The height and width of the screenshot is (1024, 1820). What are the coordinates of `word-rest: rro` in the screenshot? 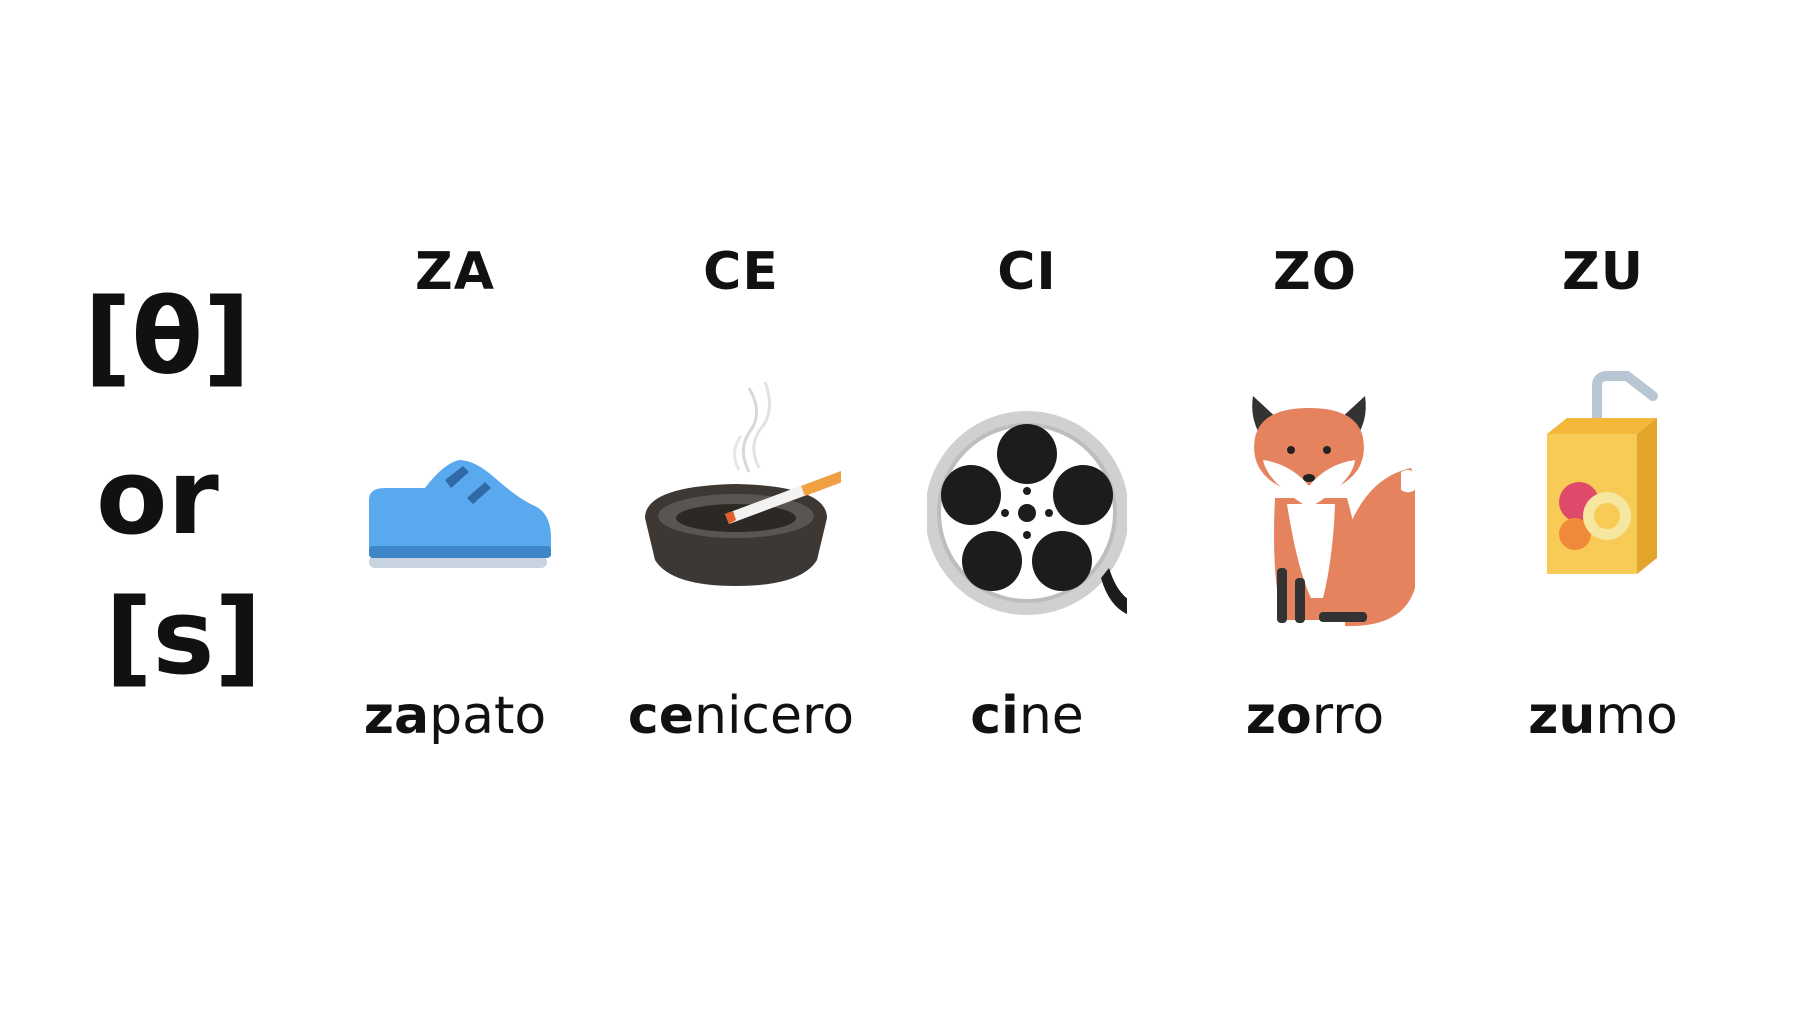 It's located at (1348, 716).